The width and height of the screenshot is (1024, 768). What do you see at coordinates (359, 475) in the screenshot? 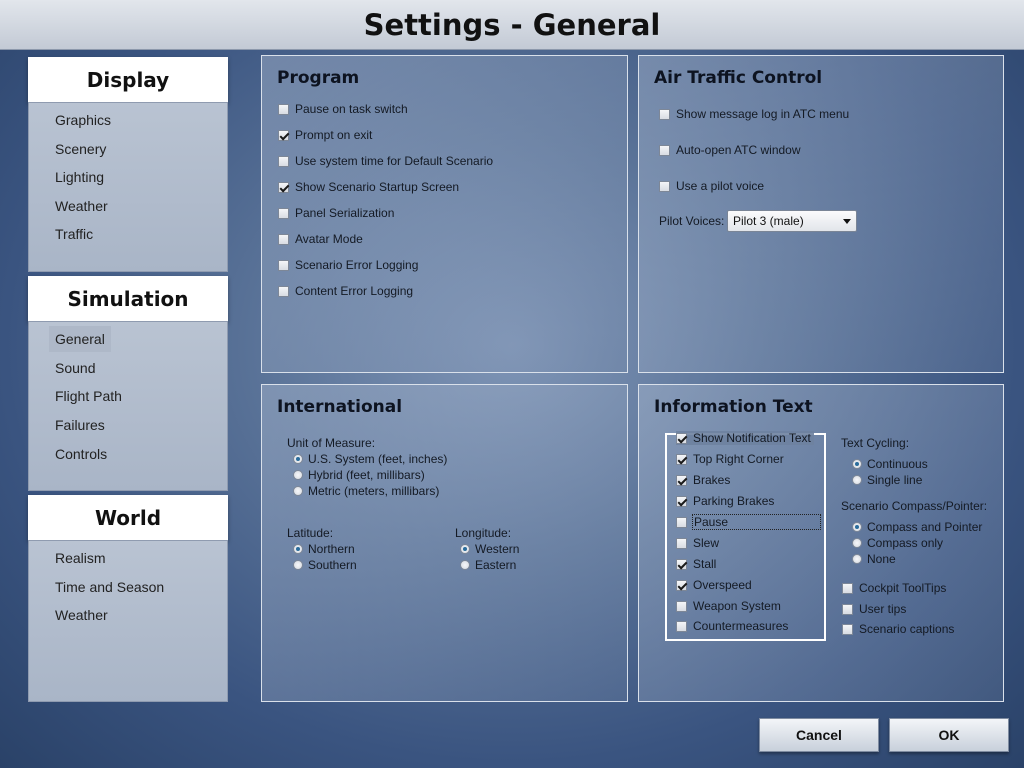
I see `radio-hybrid: Hybrid (feet, millibars)` at bounding box center [359, 475].